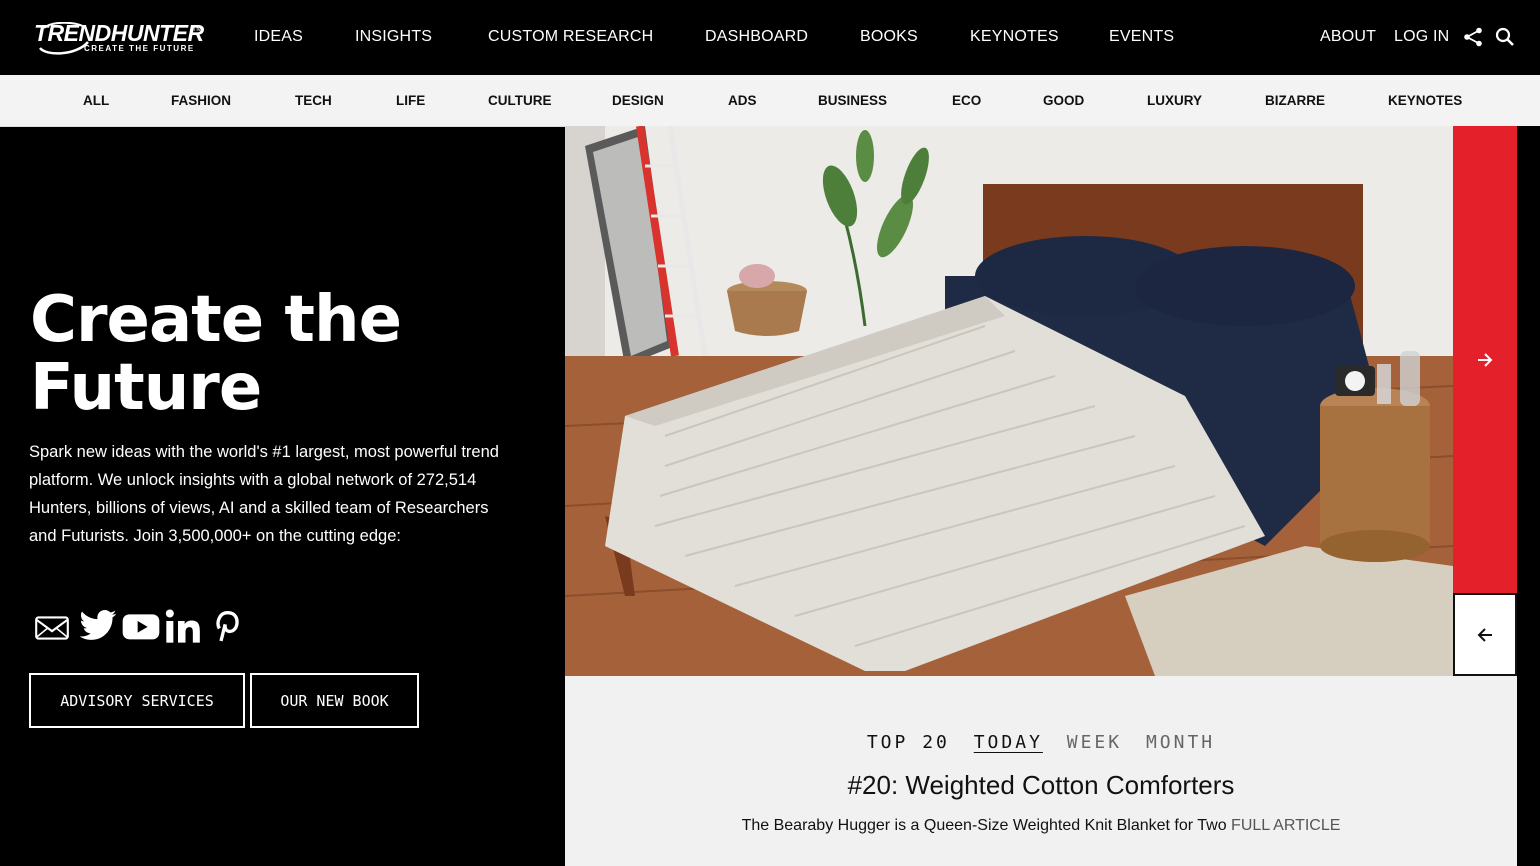 This screenshot has width=1540, height=866. What do you see at coordinates (216, 320) in the screenshot?
I see `hero-title-line-1: Create the` at bounding box center [216, 320].